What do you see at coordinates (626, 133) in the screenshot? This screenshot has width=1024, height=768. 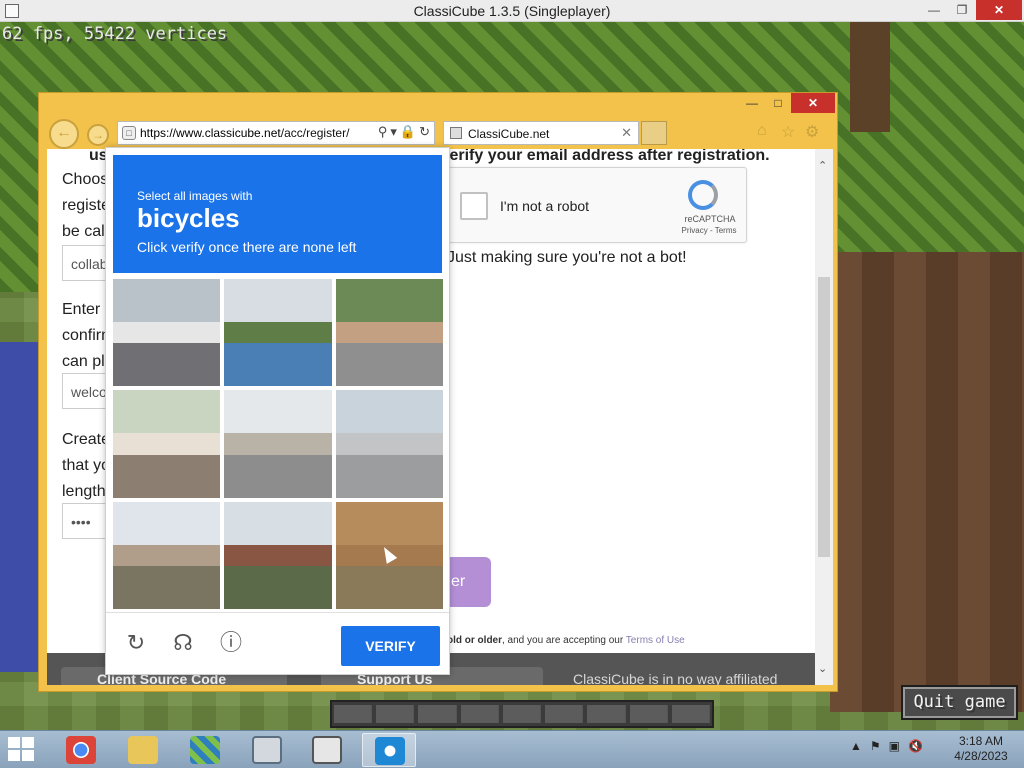 I see `tab-close-icon: ✕` at bounding box center [626, 133].